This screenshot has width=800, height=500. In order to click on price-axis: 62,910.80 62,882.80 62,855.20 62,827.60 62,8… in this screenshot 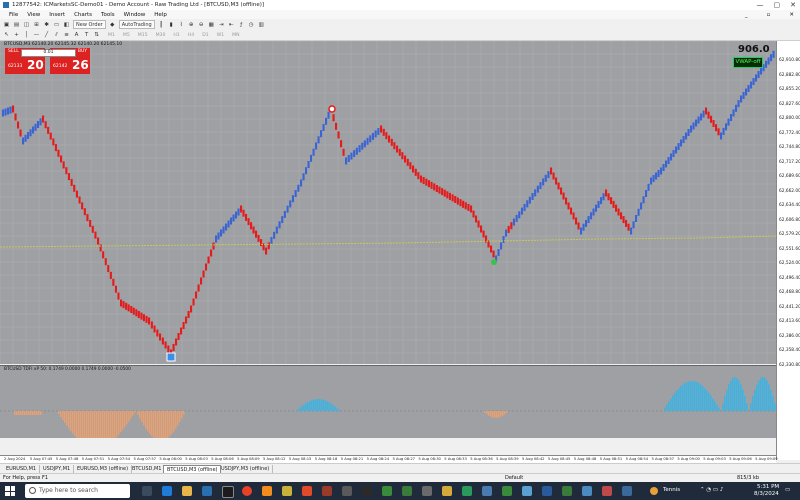, I will do `click(788, 250)`.